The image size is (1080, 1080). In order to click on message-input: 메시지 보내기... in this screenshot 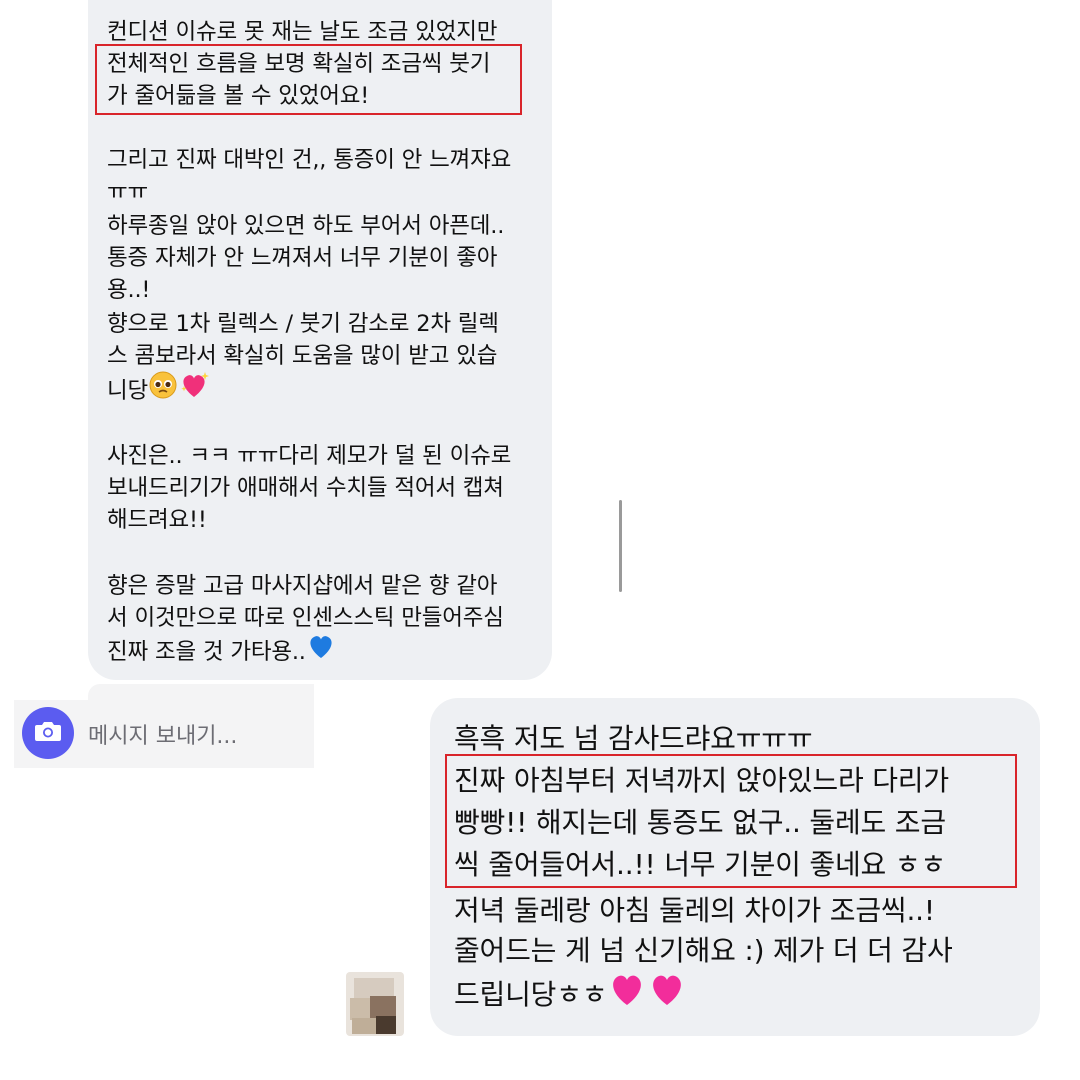, I will do `click(162, 734)`.